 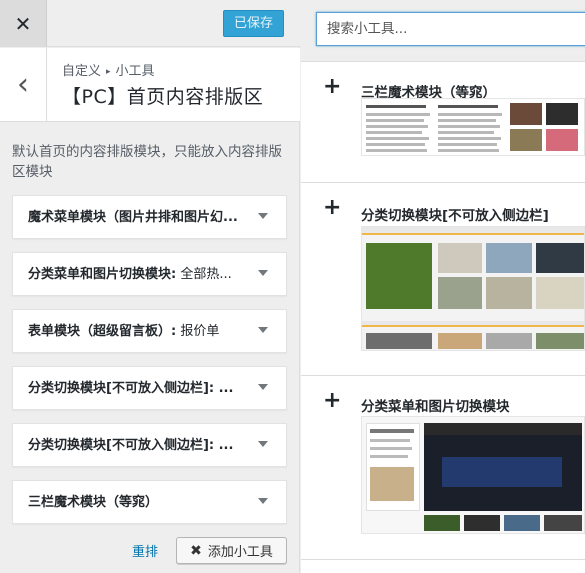 I want to click on breadcrumb: 自定义 ▸ 小工具, so click(x=108, y=69).